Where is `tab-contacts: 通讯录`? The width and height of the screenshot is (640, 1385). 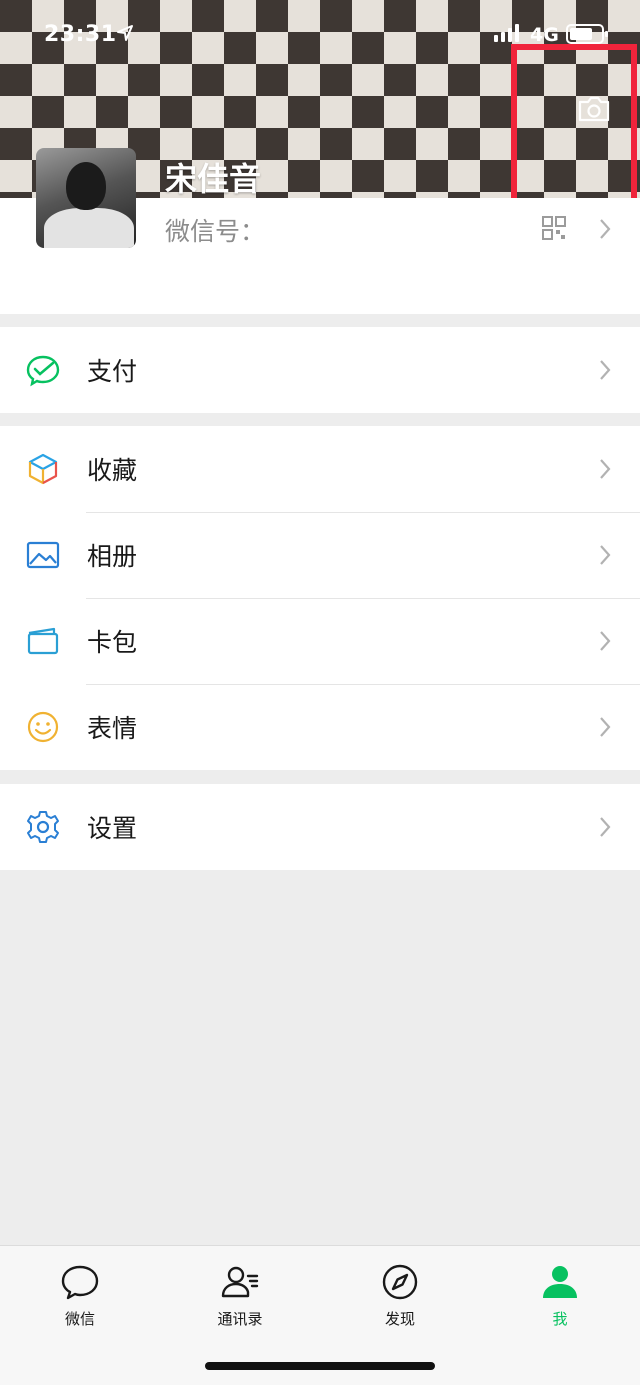 tab-contacts: 通讯录 is located at coordinates (240, 1297).